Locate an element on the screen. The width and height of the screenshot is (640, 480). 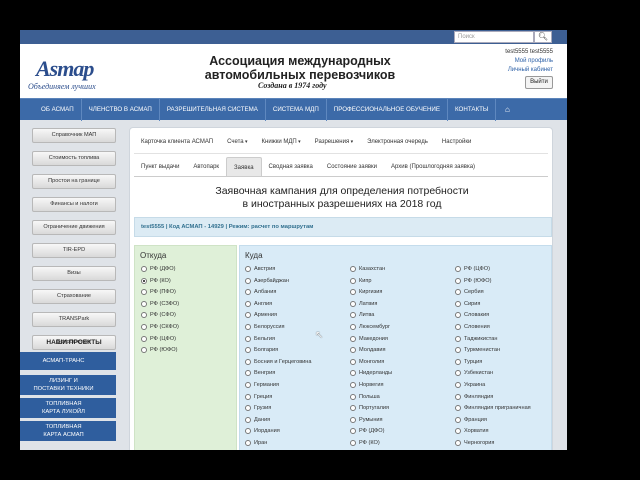
sidebar-item-7: Страхование is located at coordinates (74, 296).